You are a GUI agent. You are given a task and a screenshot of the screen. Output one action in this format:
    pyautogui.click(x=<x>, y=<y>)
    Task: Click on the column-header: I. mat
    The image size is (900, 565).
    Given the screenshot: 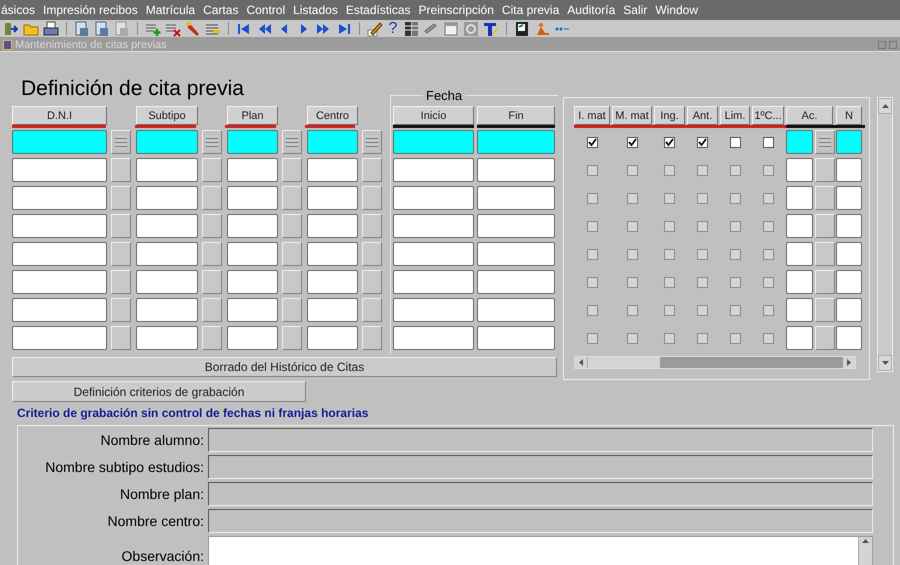 What is the action you would take?
    pyautogui.click(x=592, y=115)
    